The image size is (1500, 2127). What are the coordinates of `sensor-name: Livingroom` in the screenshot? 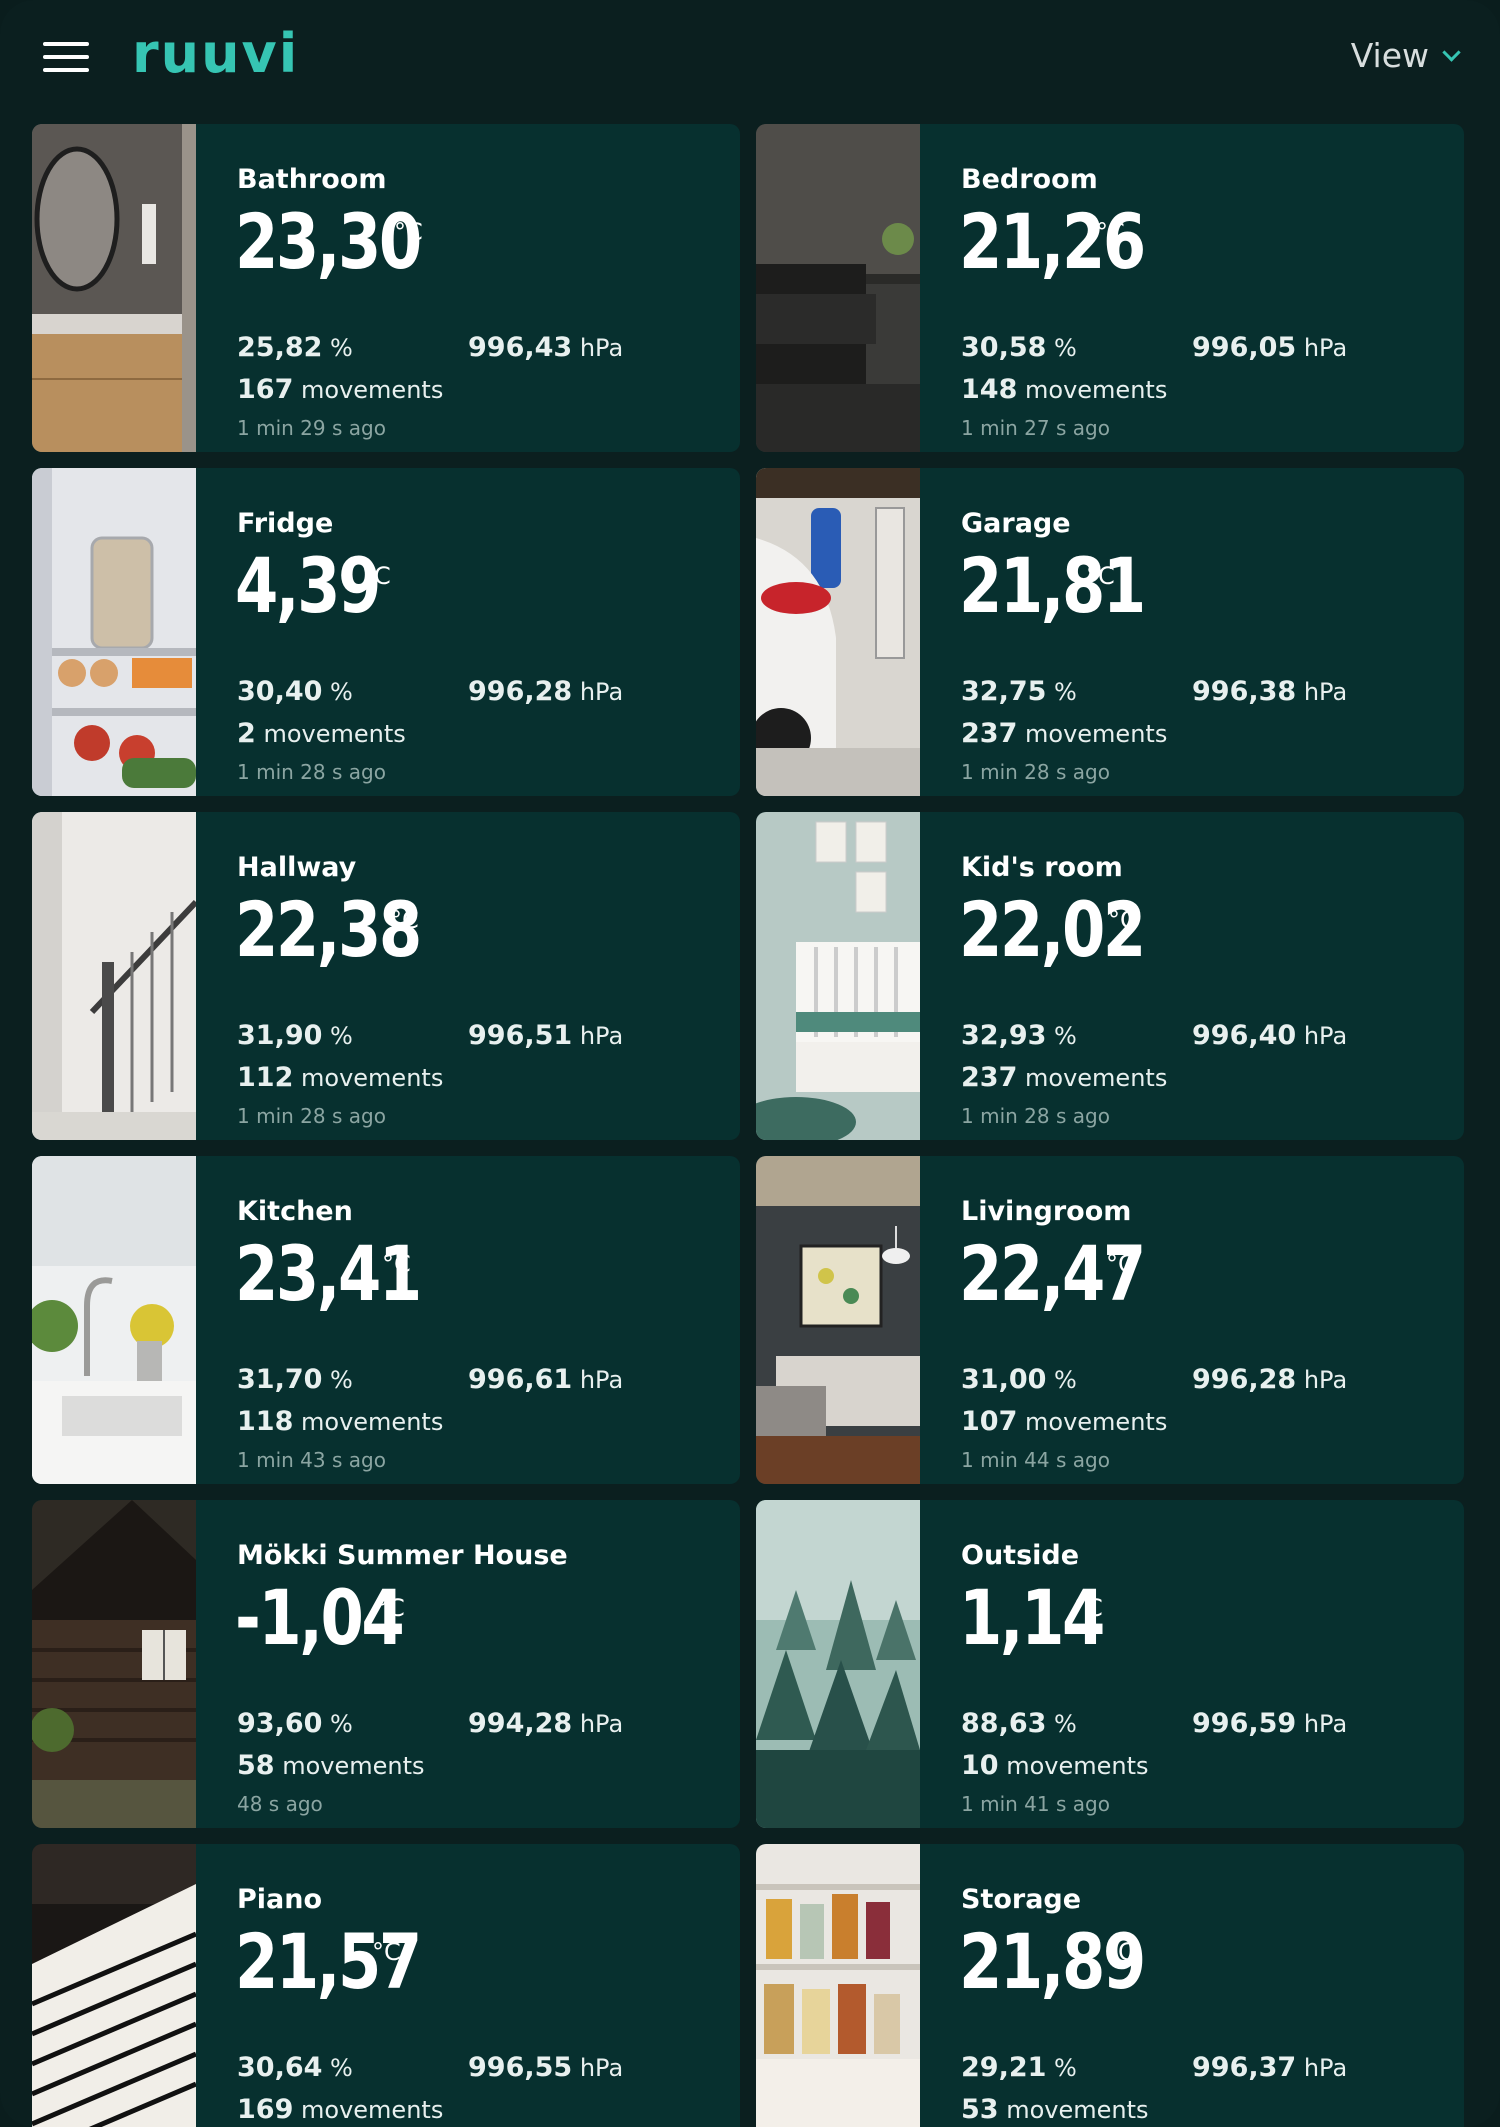 It's located at (1046, 1211).